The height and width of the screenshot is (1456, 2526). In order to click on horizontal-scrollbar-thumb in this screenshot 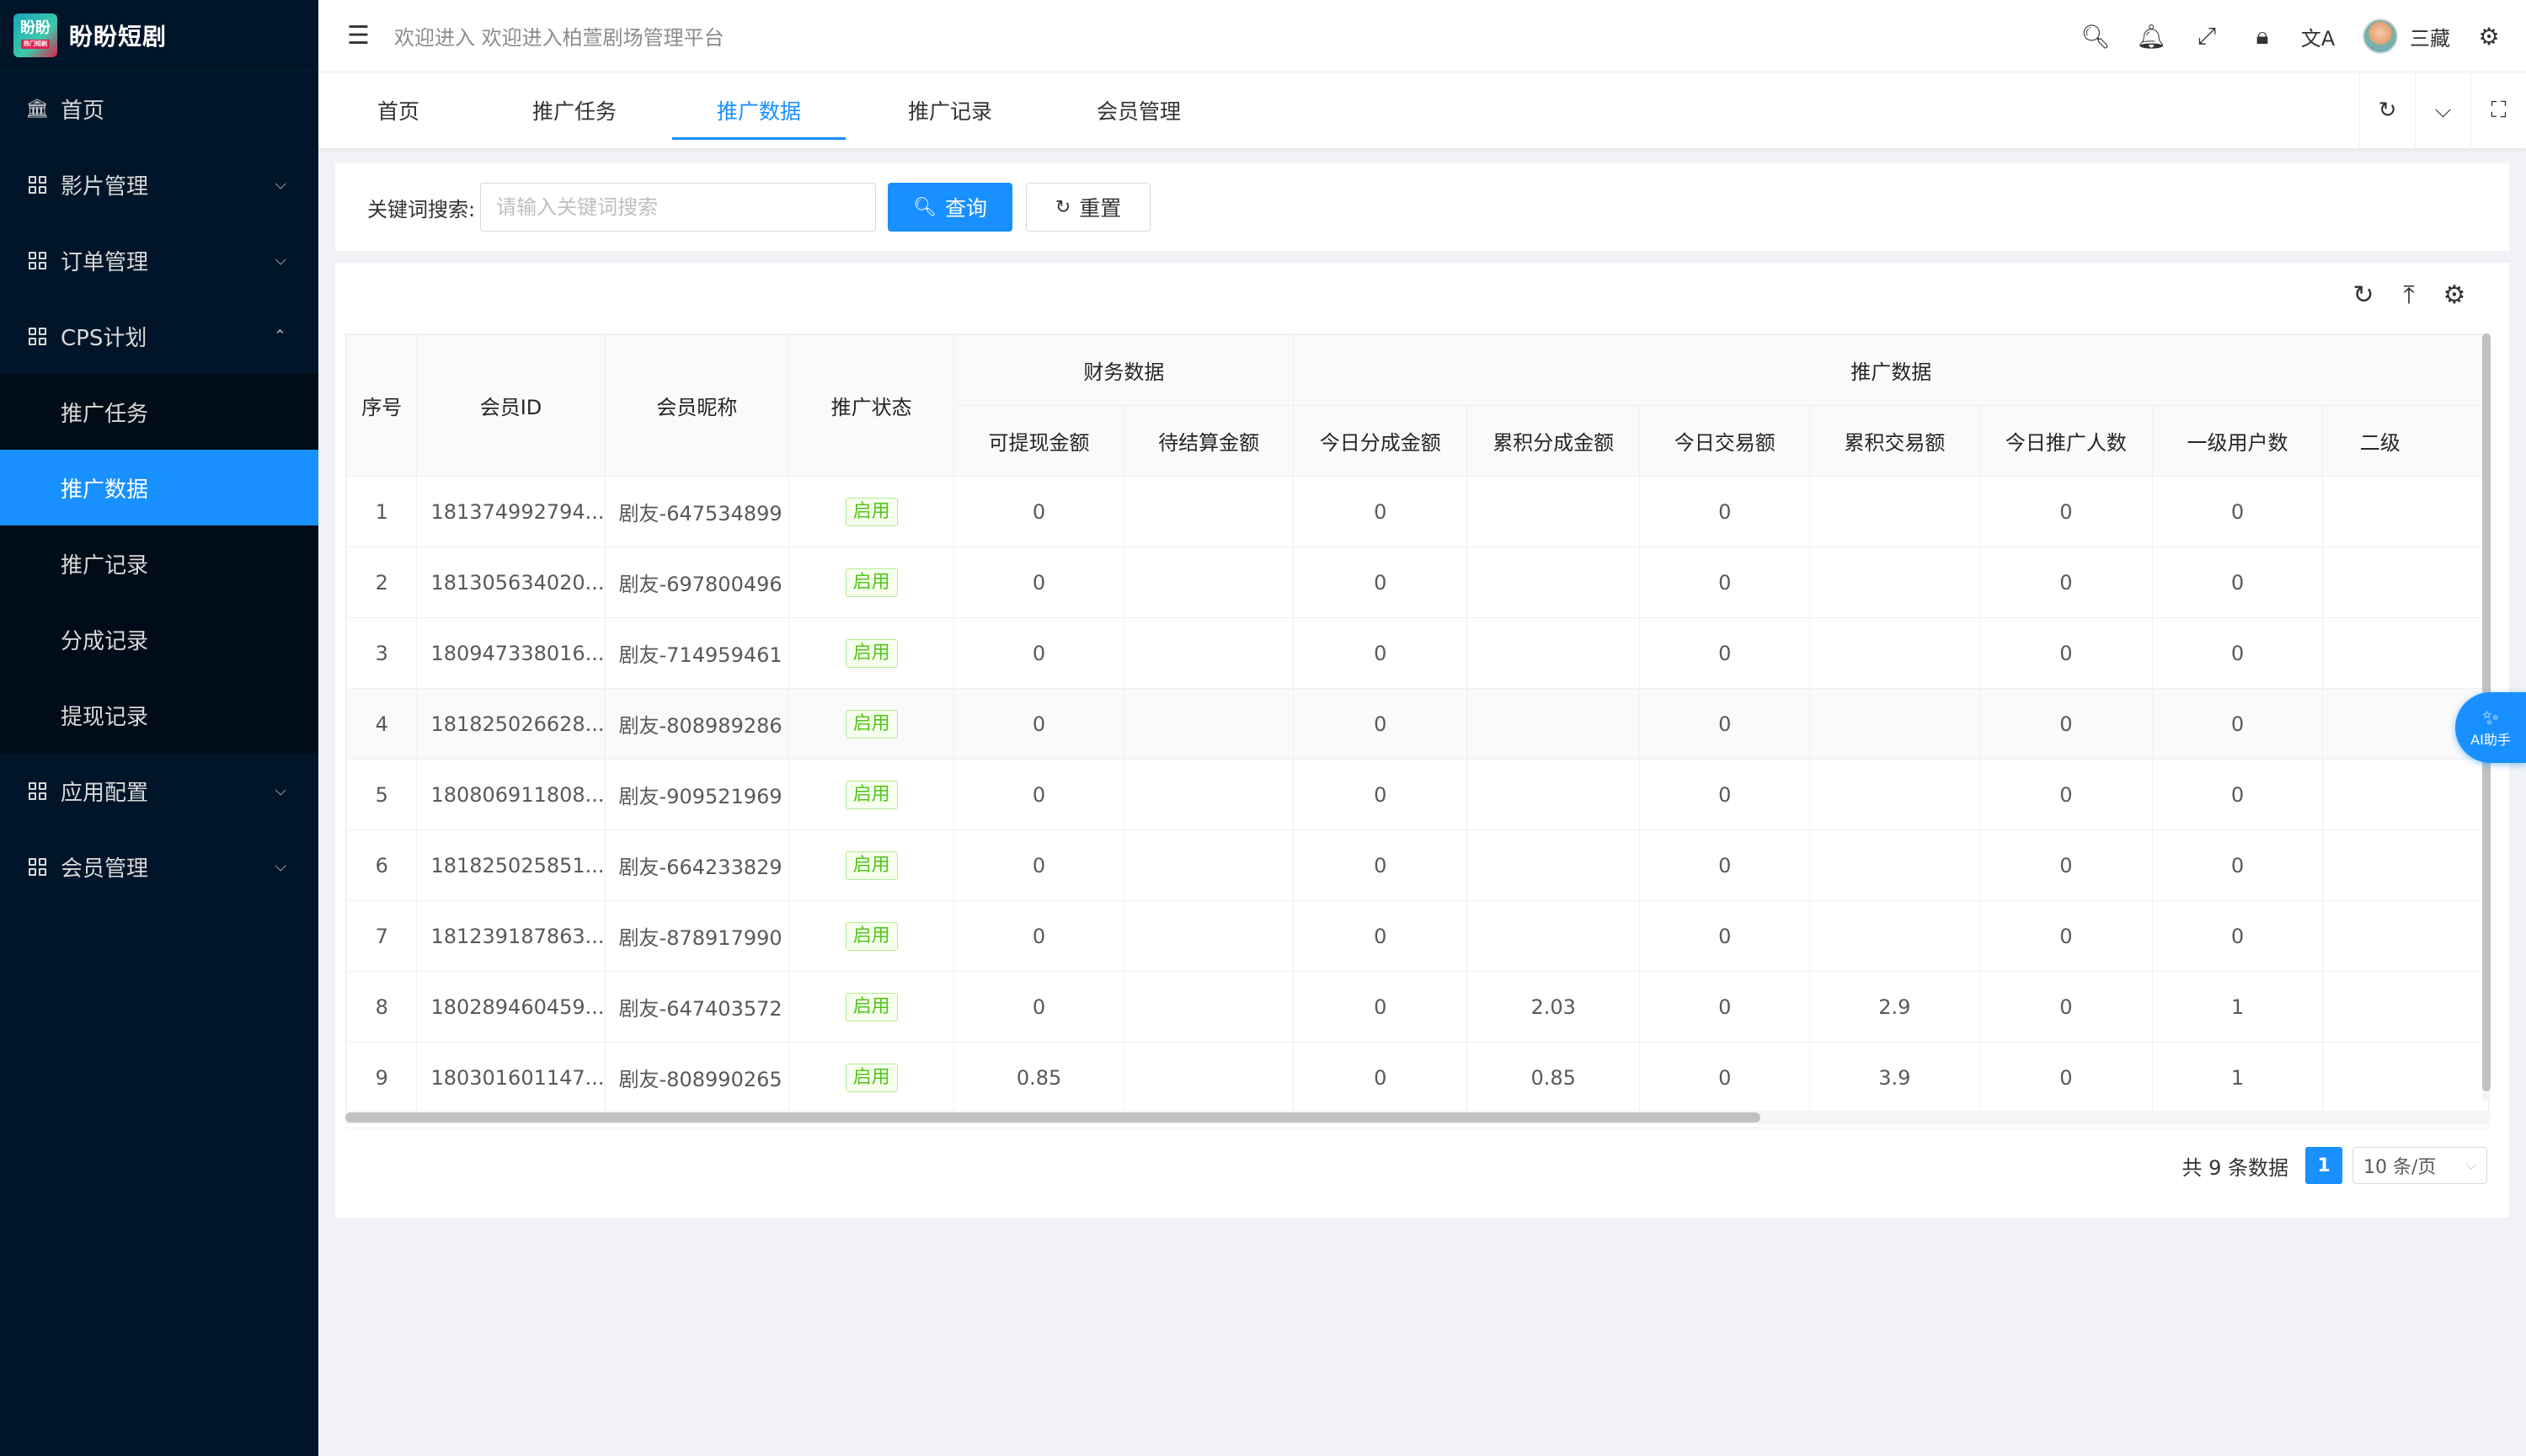, I will do `click(1052, 1117)`.